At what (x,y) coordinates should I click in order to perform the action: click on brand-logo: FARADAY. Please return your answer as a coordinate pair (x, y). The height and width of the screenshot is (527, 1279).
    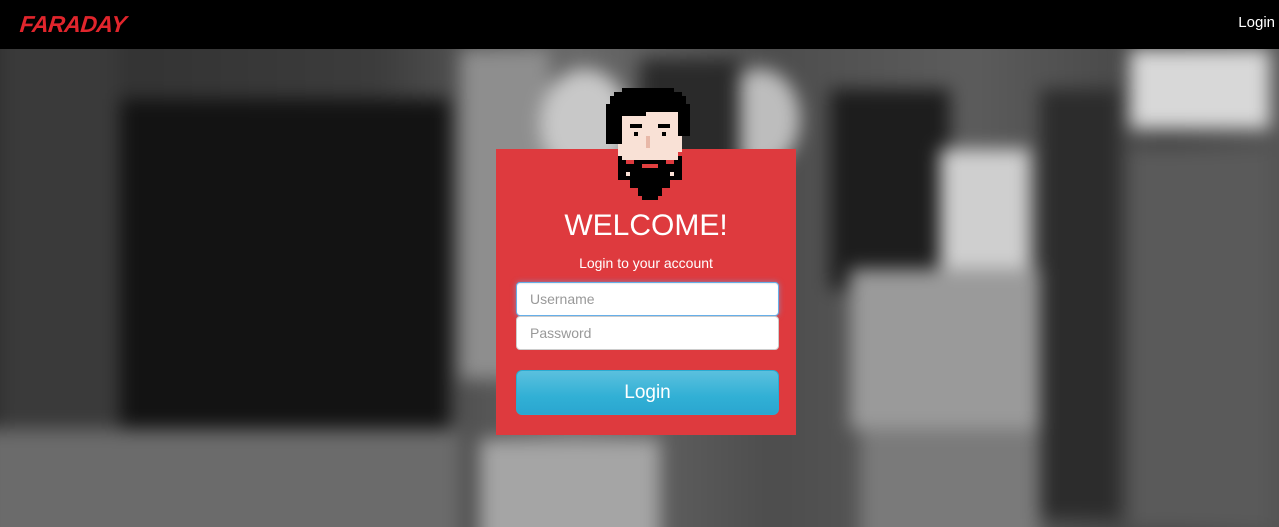
    Looking at the image, I should click on (73, 24).